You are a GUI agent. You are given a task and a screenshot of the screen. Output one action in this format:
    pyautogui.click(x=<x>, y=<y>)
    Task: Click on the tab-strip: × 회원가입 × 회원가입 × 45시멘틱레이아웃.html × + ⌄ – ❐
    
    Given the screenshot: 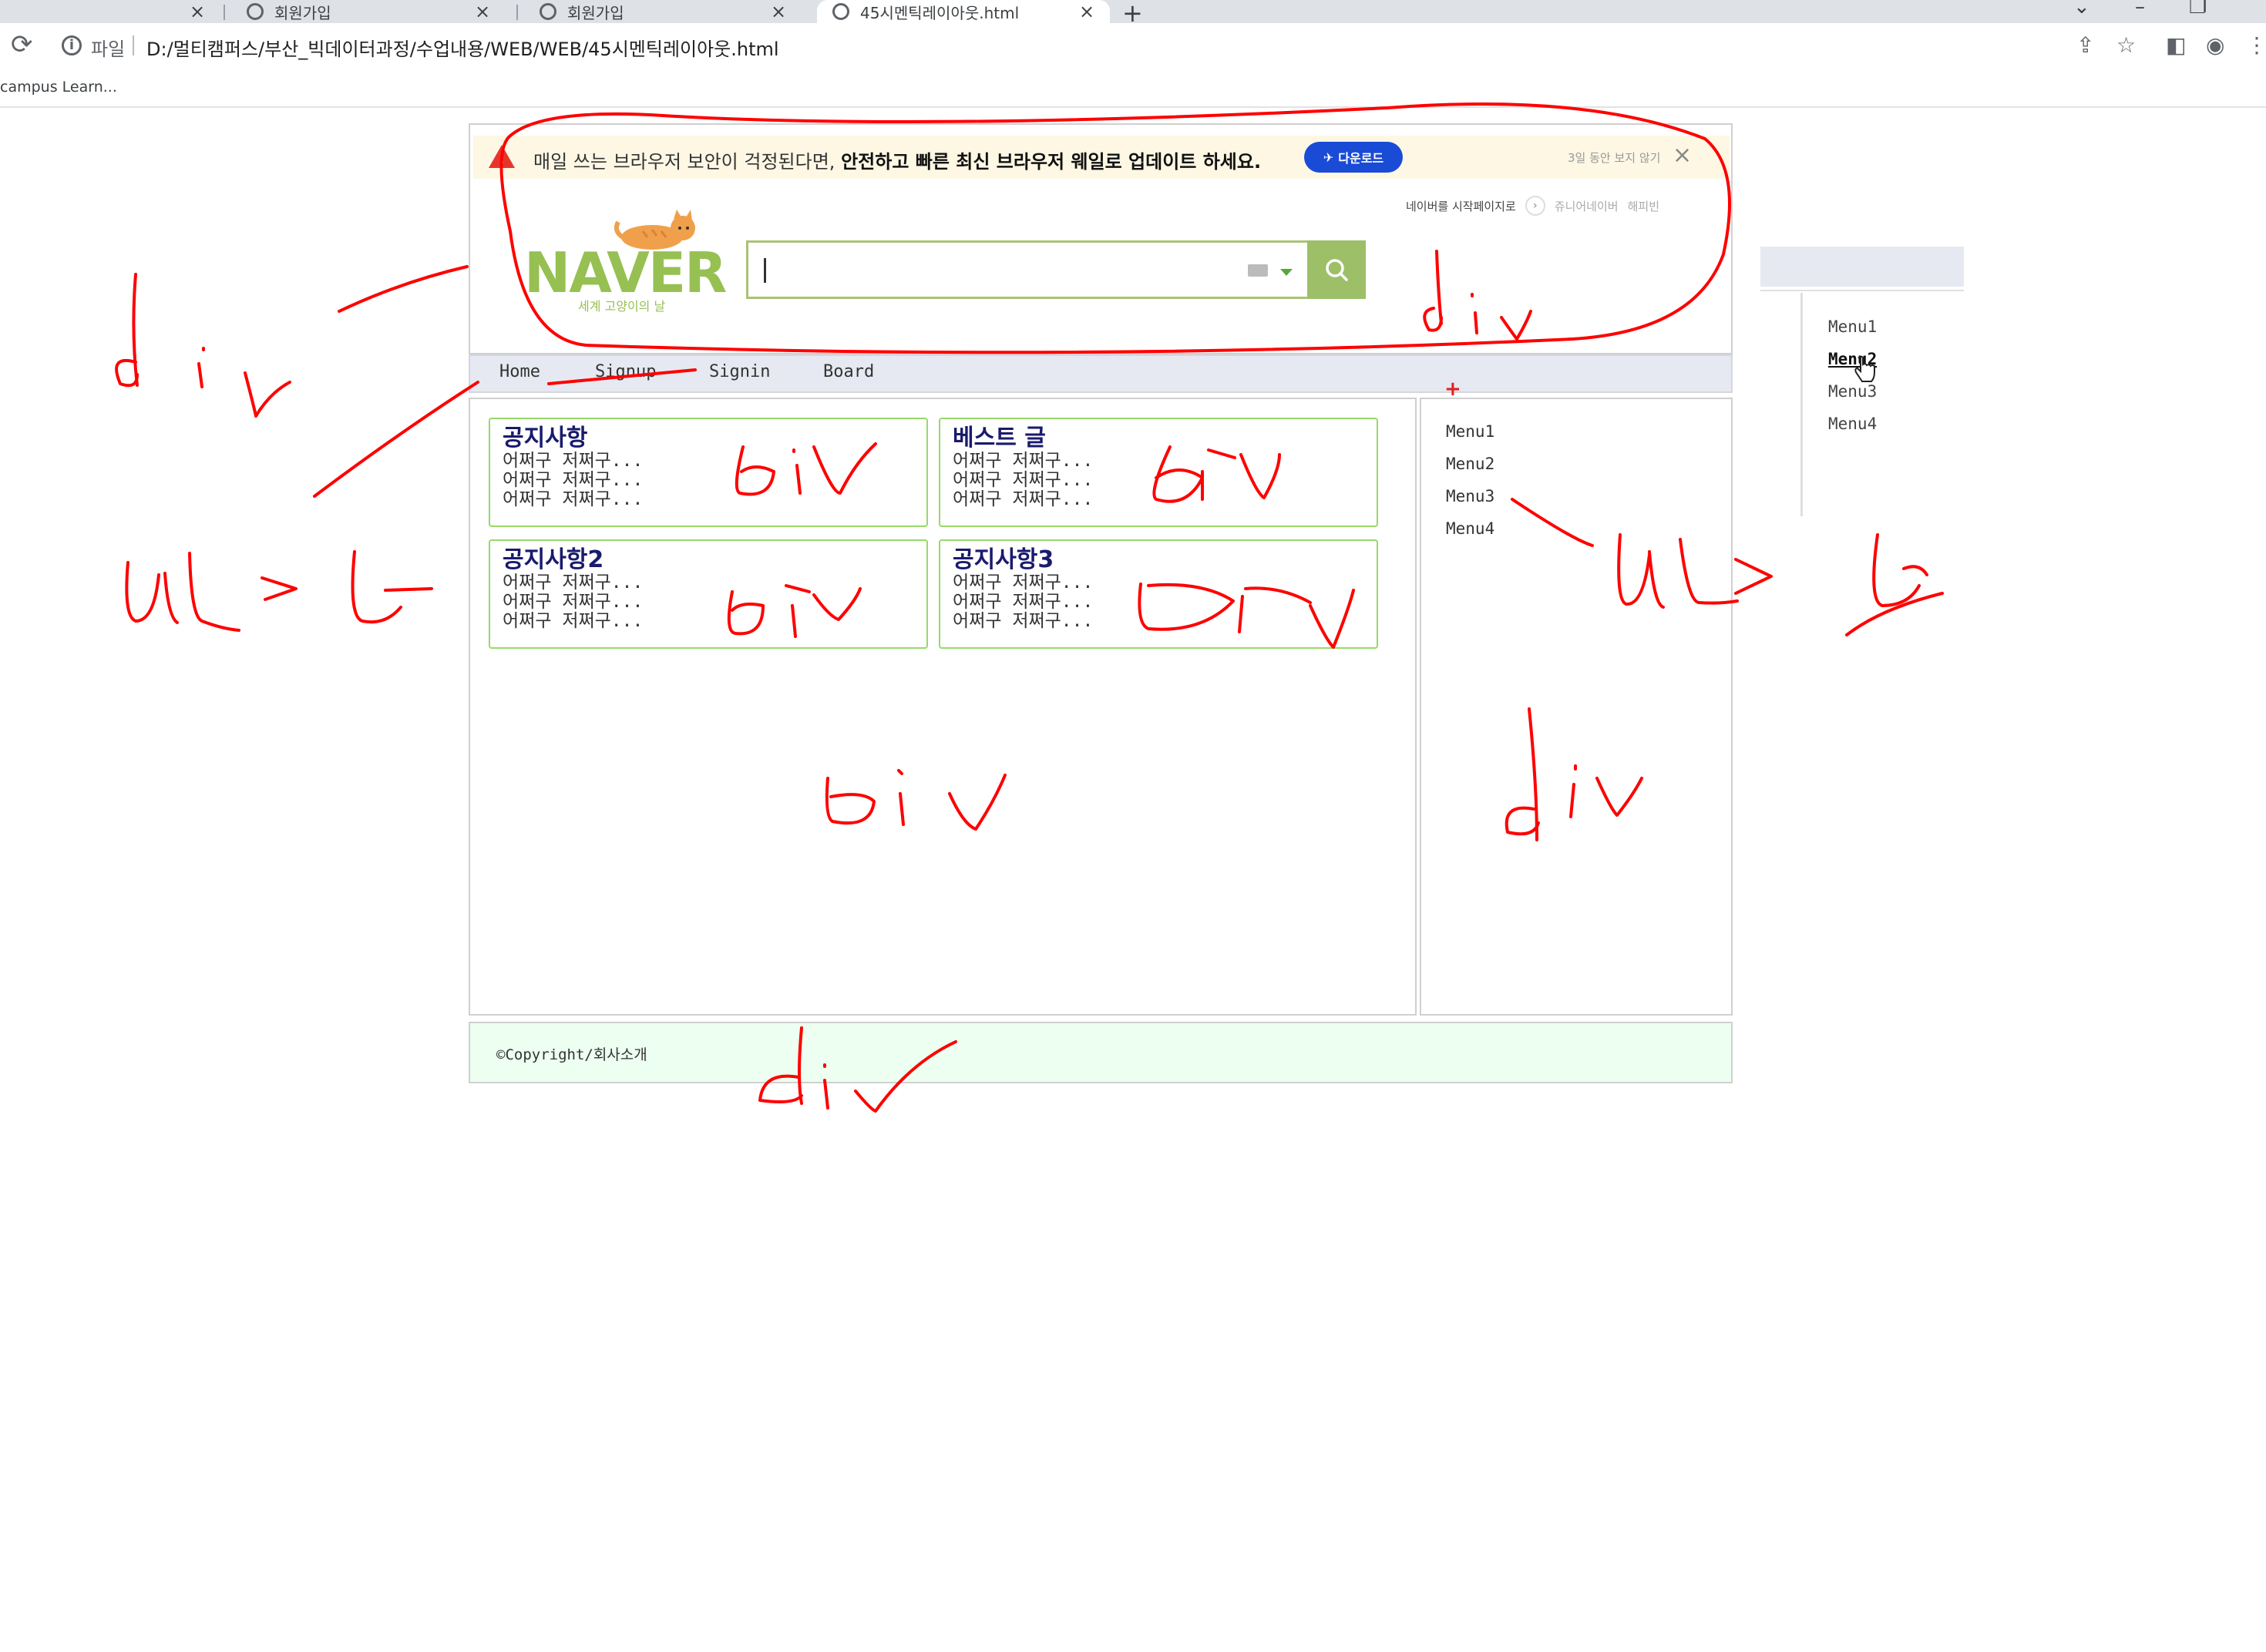 What is the action you would take?
    pyautogui.click(x=1133, y=14)
    